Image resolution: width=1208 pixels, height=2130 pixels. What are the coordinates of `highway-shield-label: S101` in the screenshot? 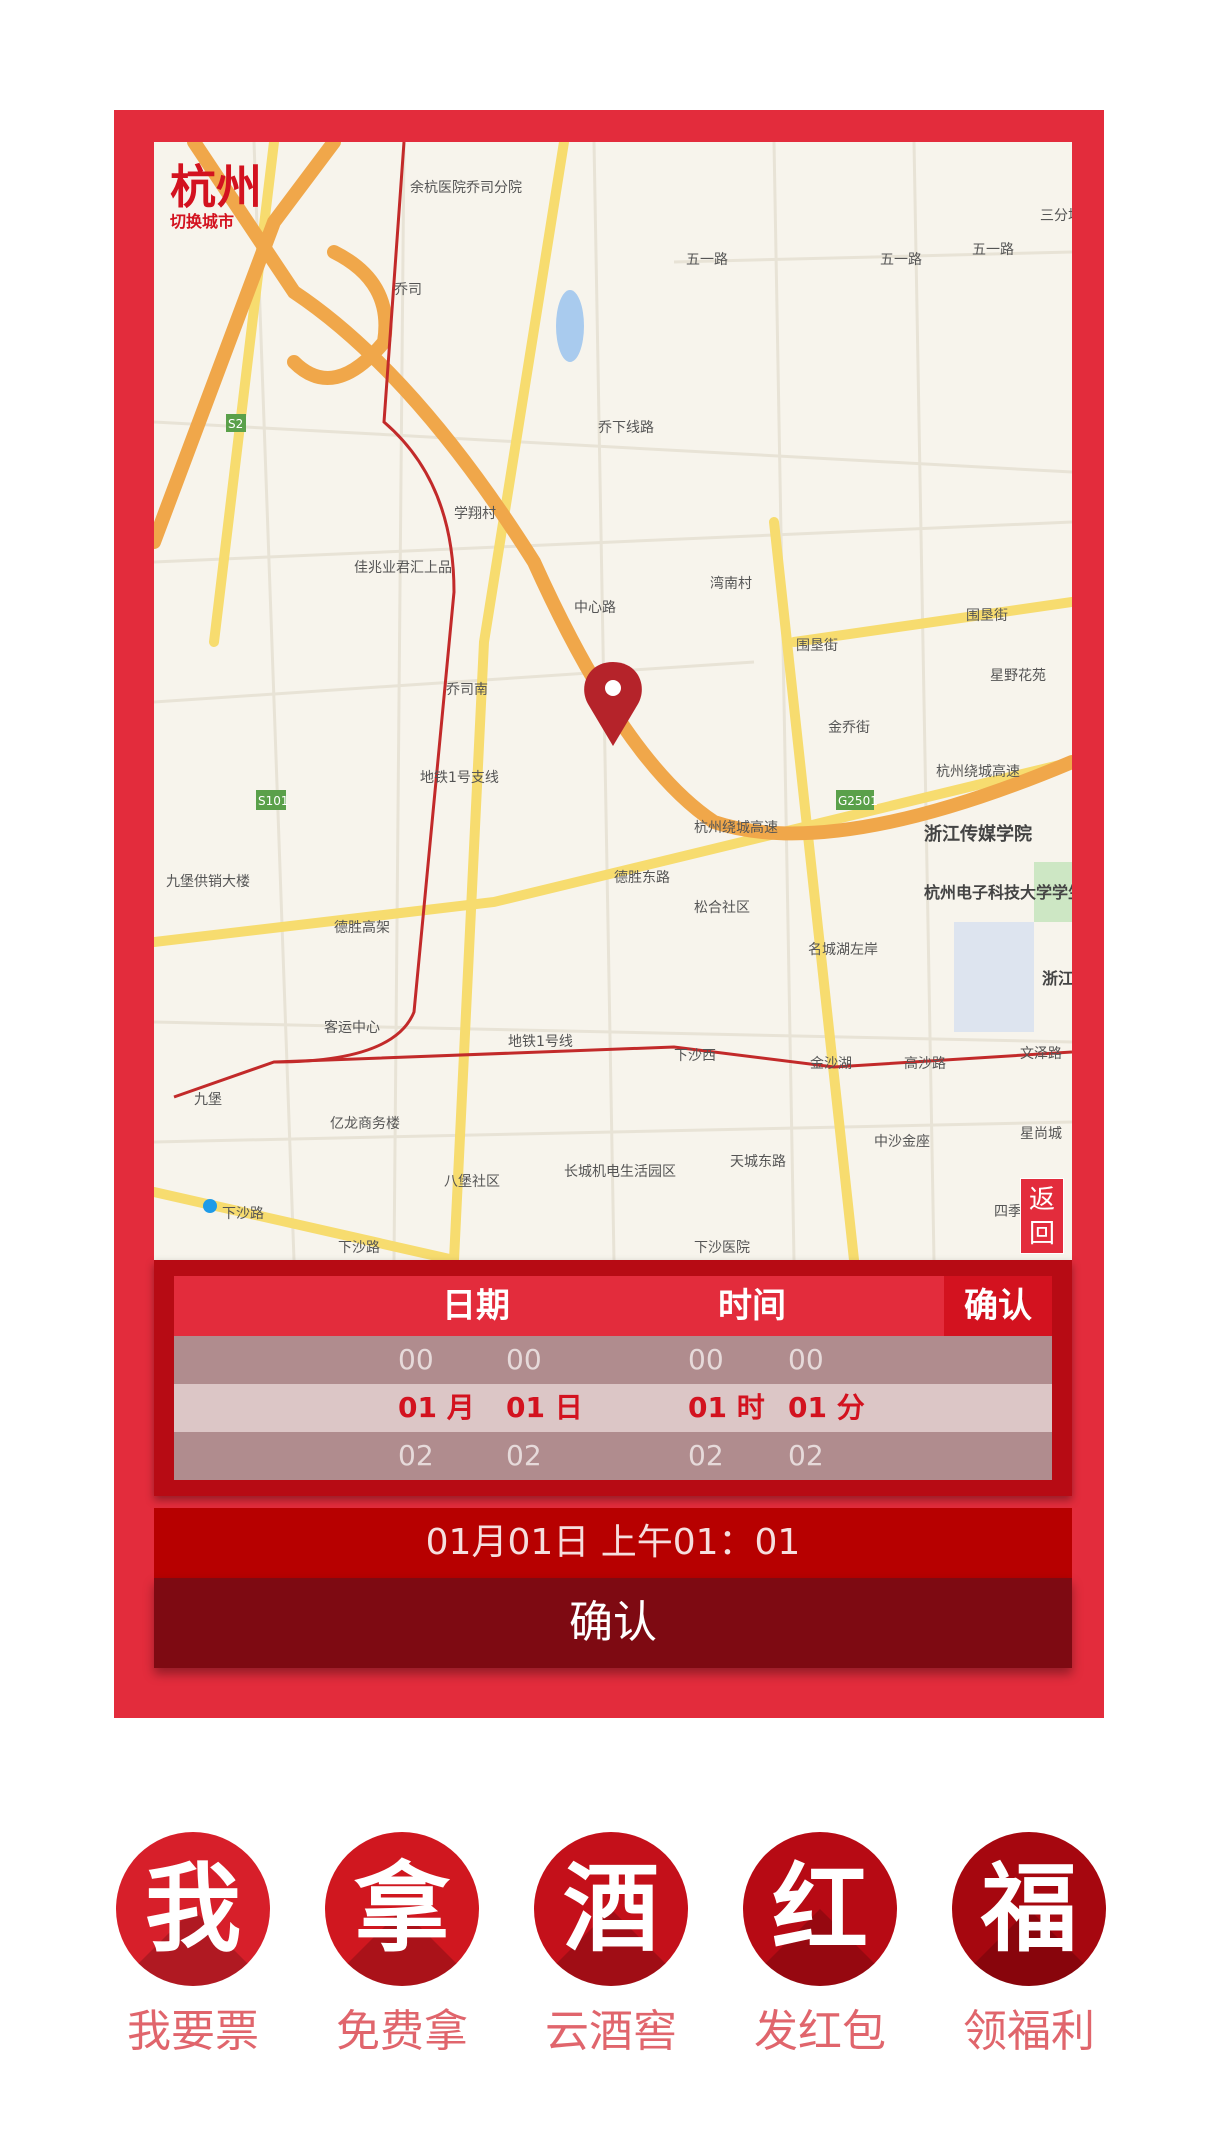 It's located at (273, 801).